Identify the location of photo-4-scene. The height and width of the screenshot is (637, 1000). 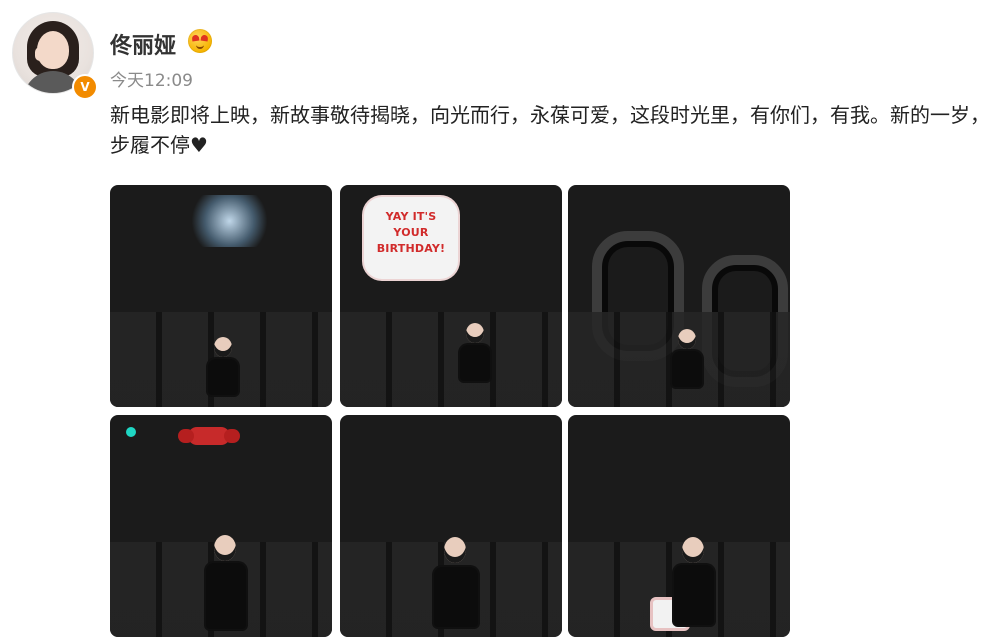
(221, 526).